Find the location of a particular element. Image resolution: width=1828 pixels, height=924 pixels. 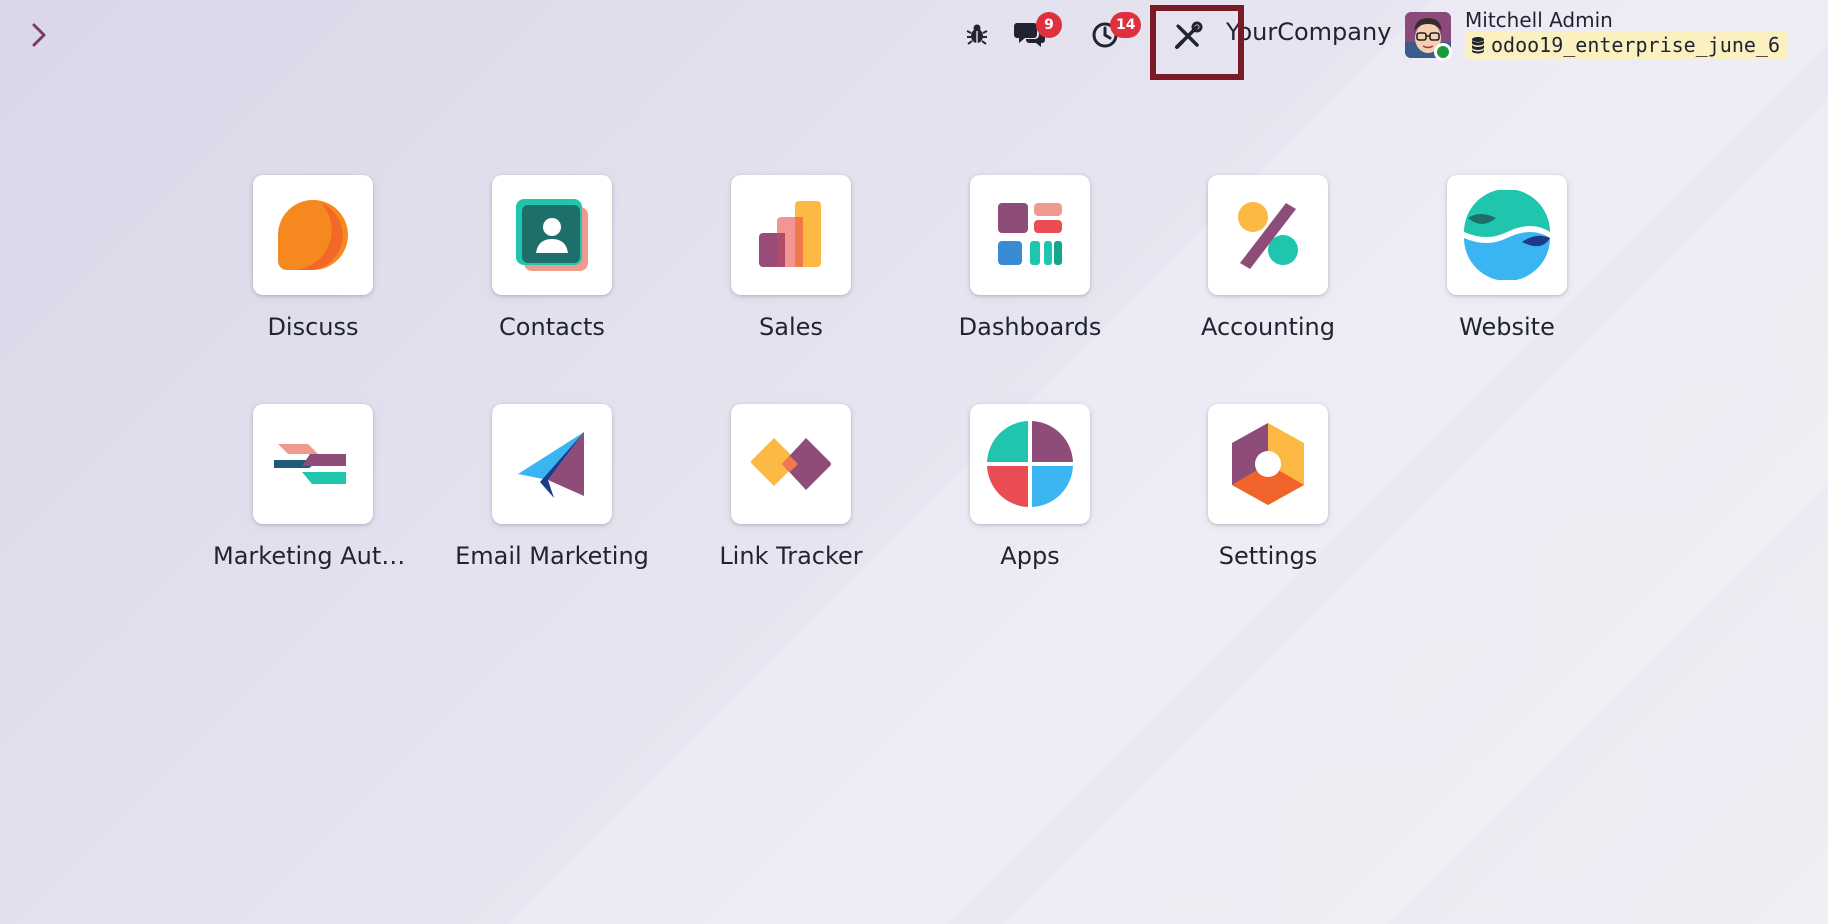

app-link-tracker: Link Tracker is located at coordinates (791, 509).